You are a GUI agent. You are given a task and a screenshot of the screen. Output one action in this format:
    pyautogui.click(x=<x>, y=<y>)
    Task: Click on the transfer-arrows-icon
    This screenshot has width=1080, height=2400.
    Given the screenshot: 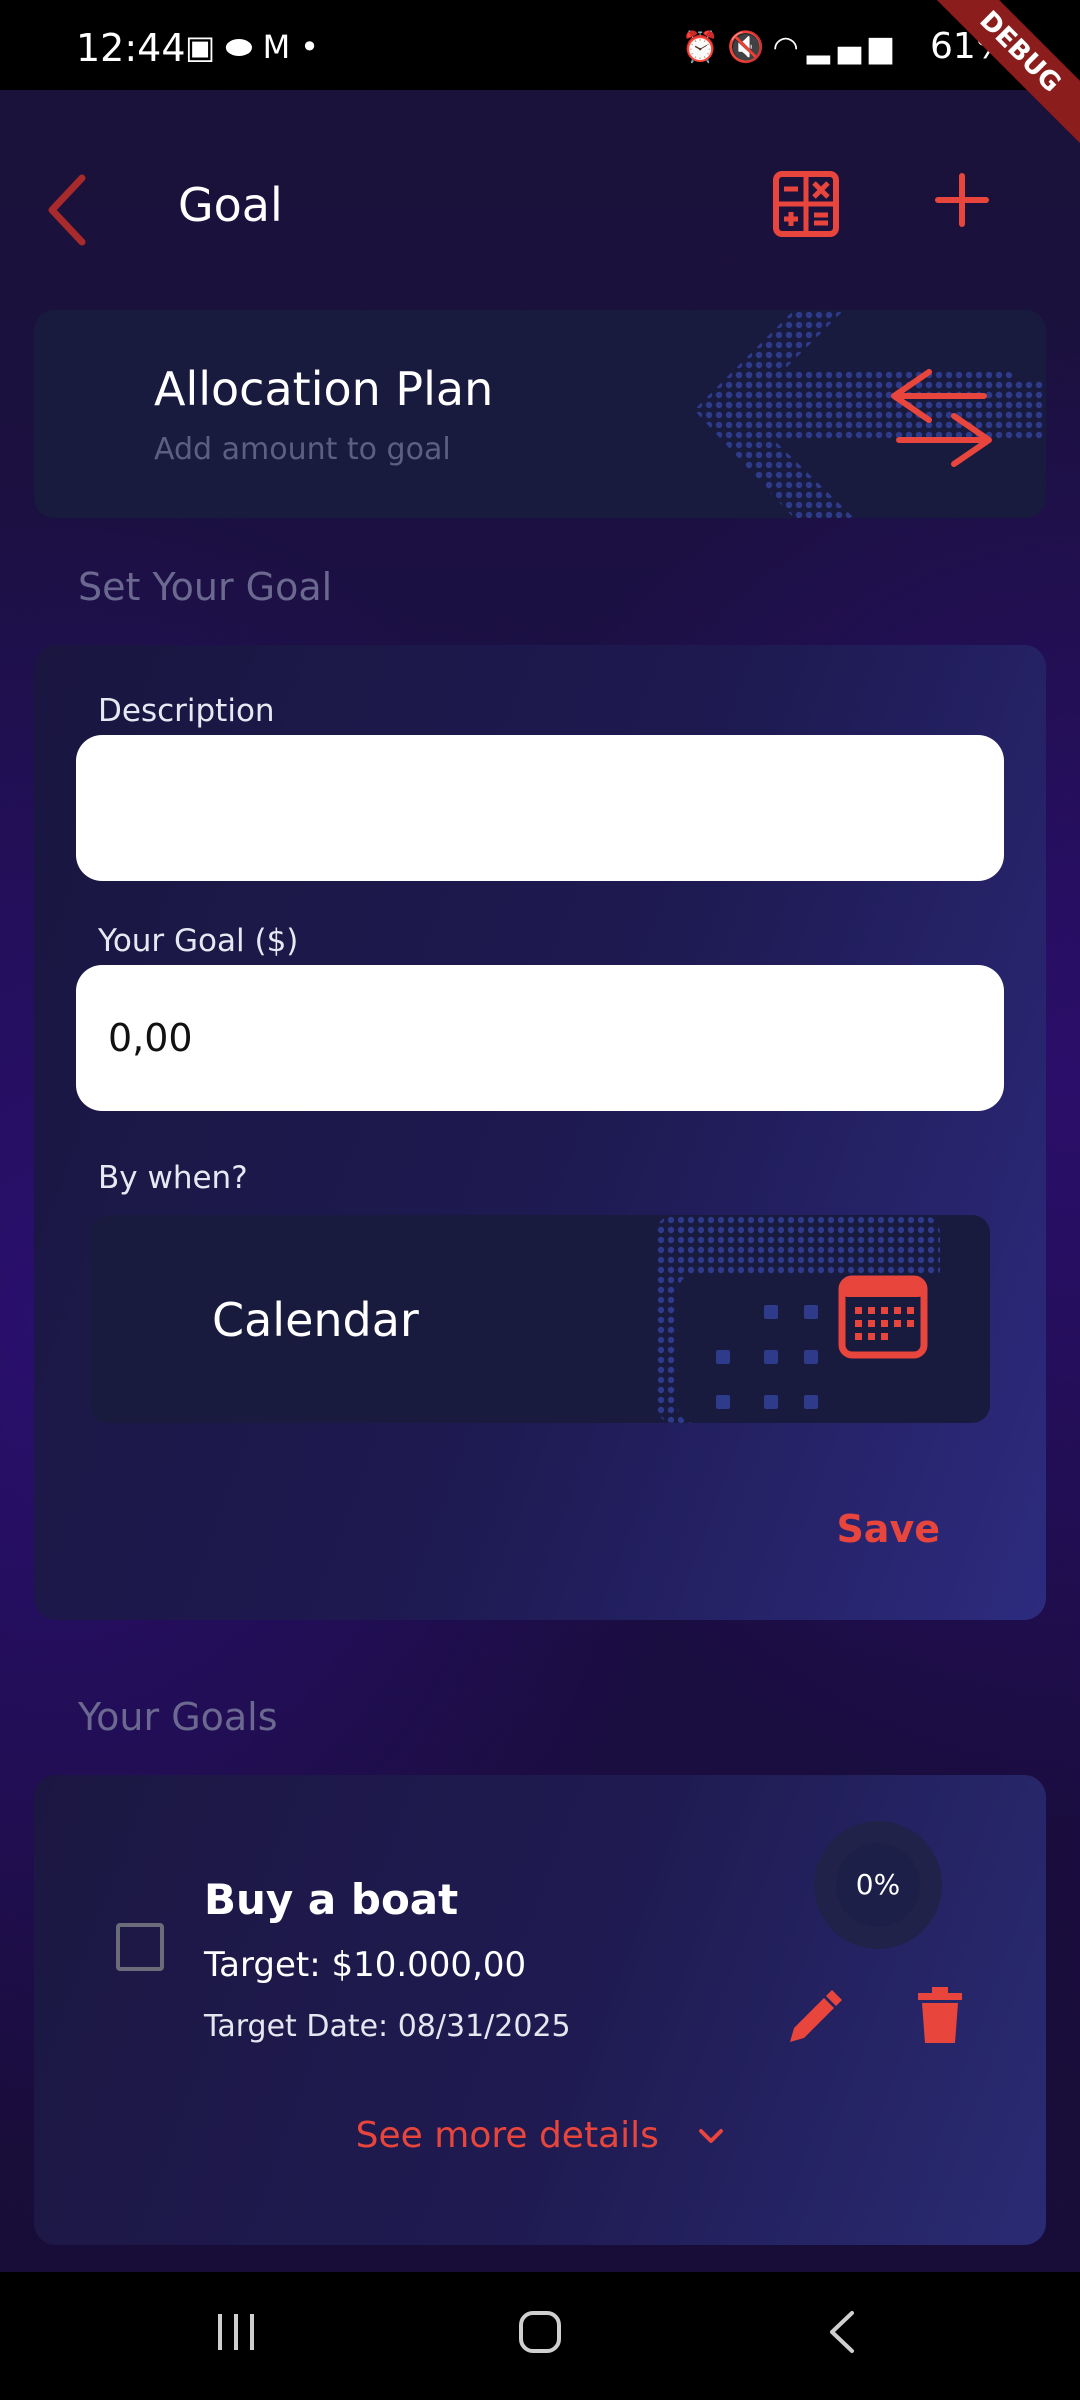 What is the action you would take?
    pyautogui.click(x=870, y=414)
    